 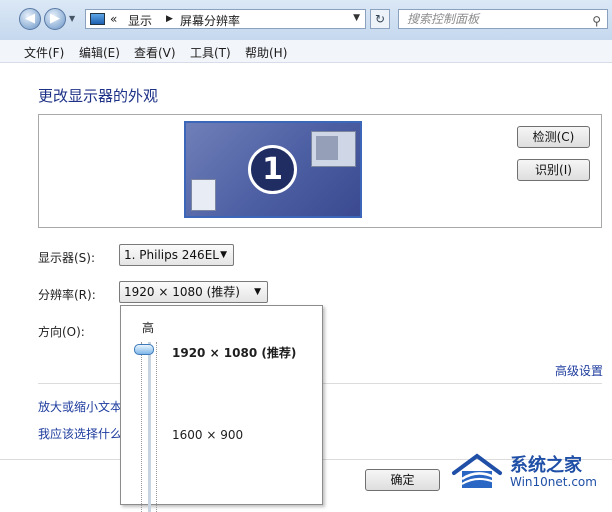 What do you see at coordinates (503, 19) in the screenshot?
I see `search-input: 搜索控制面板 ⚲` at bounding box center [503, 19].